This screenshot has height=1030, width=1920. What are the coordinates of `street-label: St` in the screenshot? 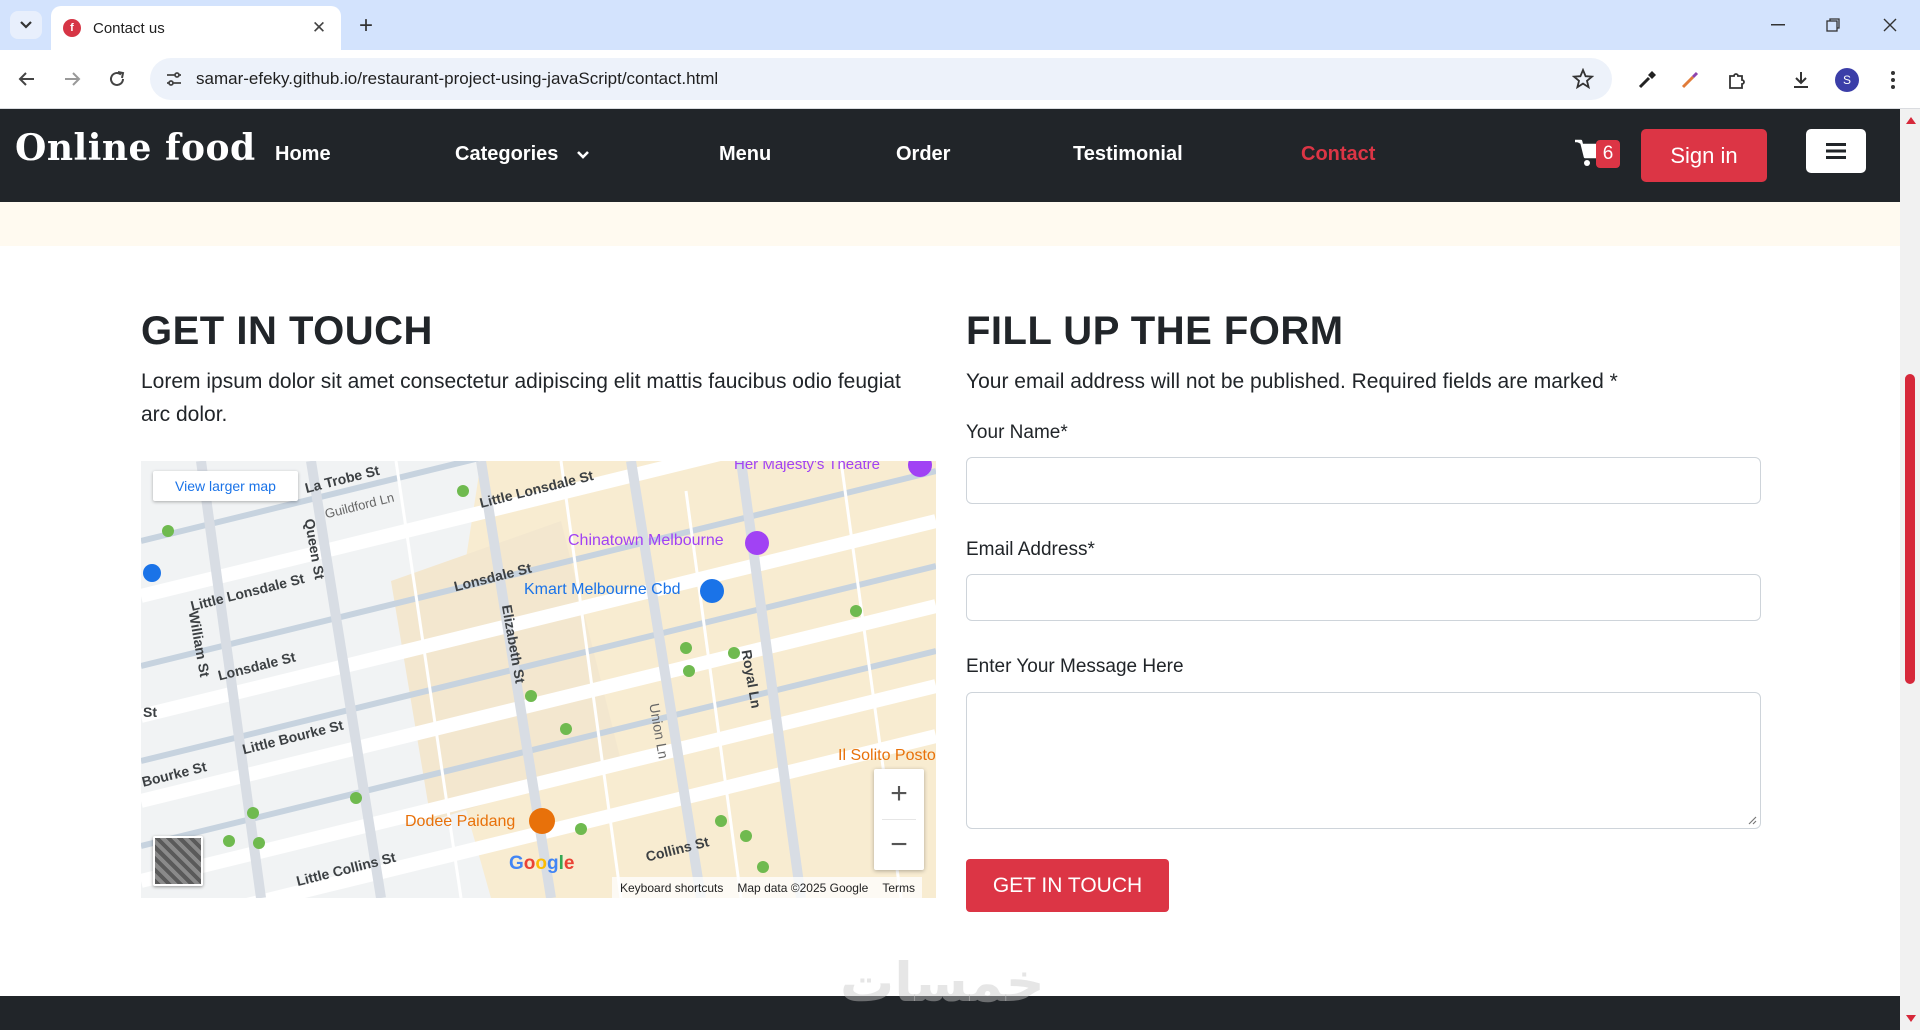 It's located at (150, 712).